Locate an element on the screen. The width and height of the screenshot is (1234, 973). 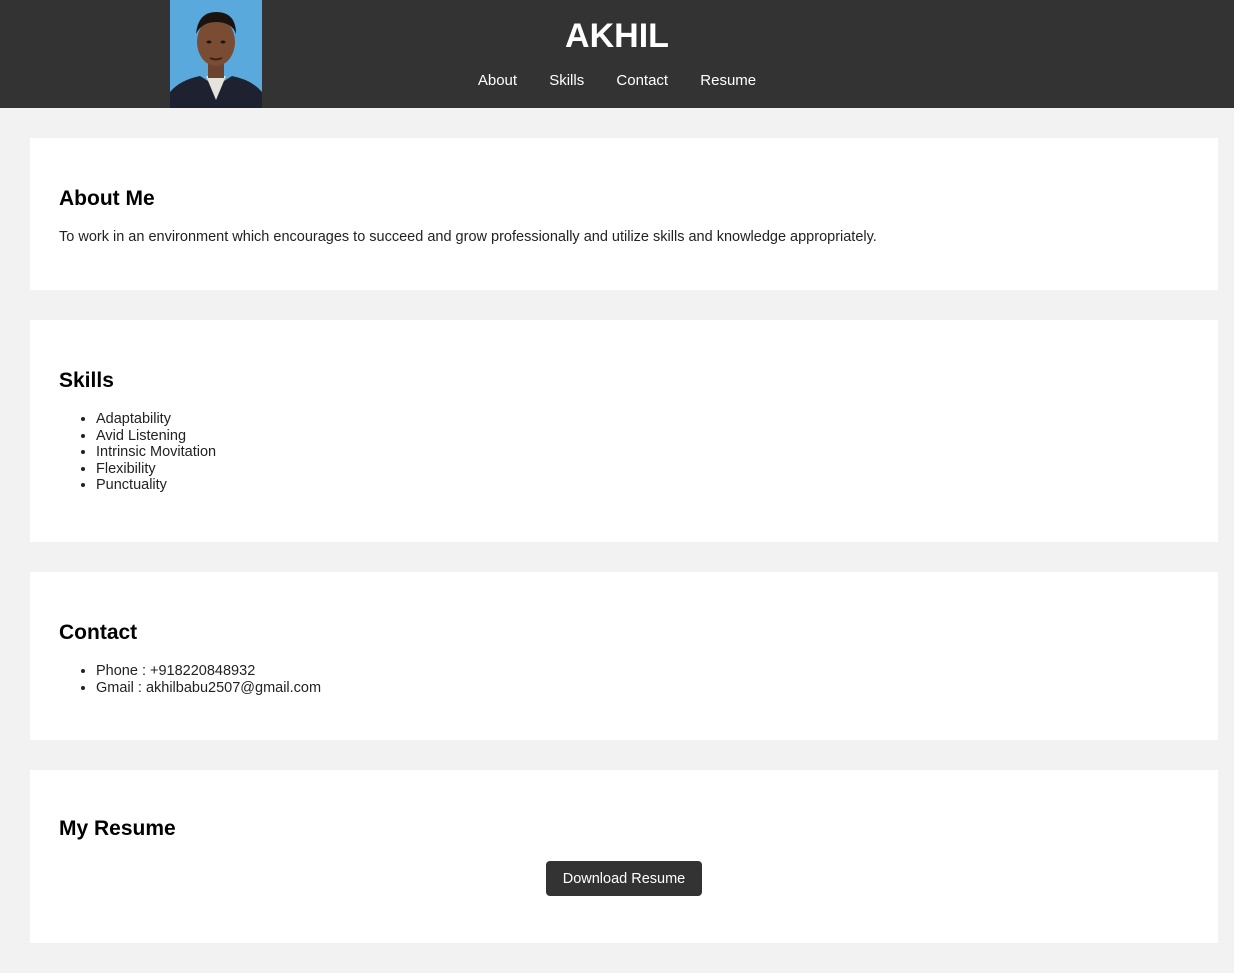
nav-resume: Resume is located at coordinates (728, 80).